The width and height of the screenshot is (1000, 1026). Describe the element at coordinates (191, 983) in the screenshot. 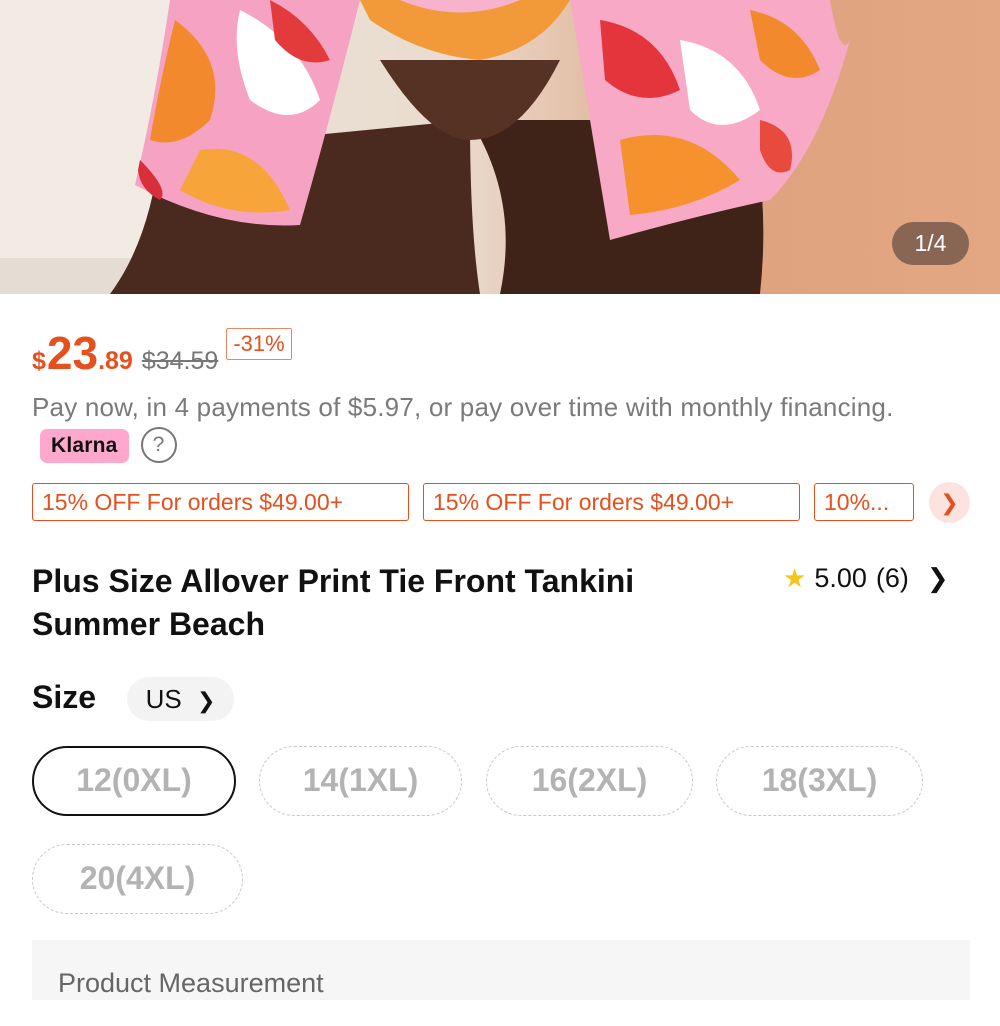

I see `product-measurement-label: Product Measurement` at that location.